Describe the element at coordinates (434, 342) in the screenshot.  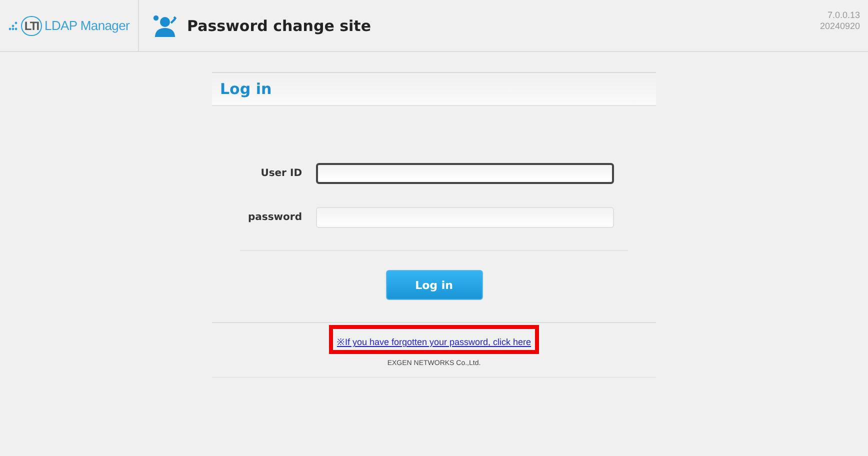
I see `forgot-password-link: ※If you have forgotten your password, click here` at that location.